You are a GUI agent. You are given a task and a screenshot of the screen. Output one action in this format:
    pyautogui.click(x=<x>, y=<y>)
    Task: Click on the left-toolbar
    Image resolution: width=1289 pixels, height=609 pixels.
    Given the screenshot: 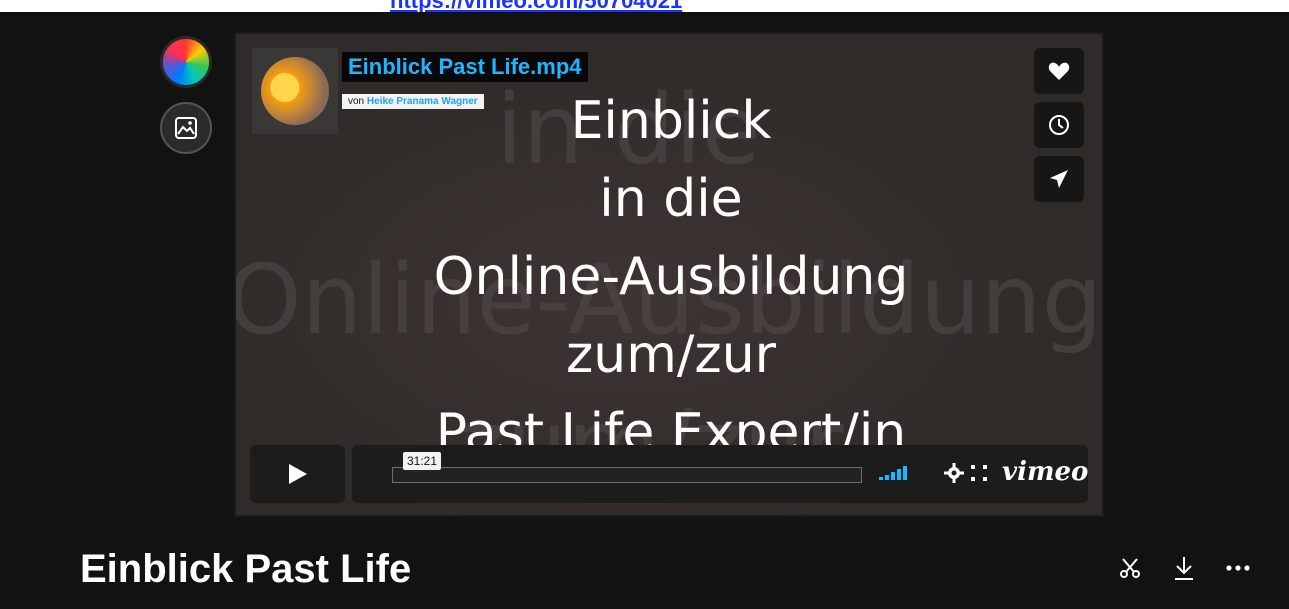 What is the action you would take?
    pyautogui.click(x=186, y=95)
    